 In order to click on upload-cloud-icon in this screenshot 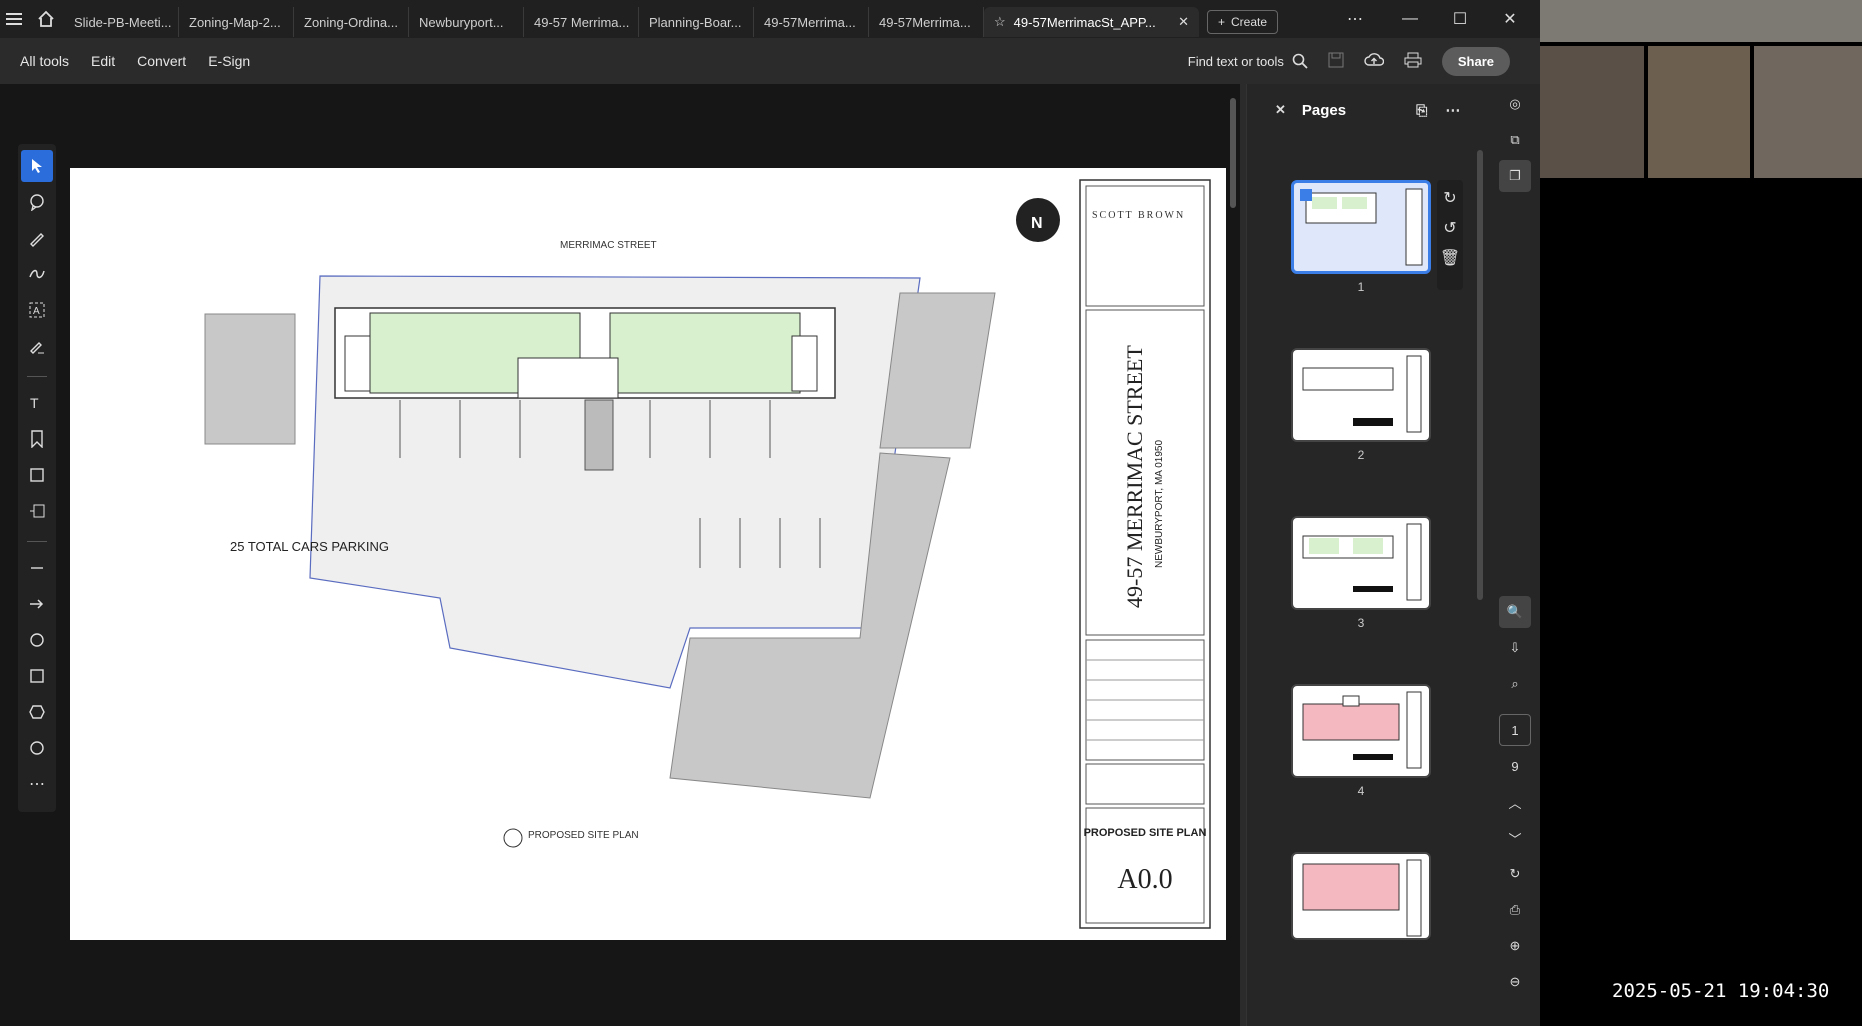, I will do `click(1374, 61)`.